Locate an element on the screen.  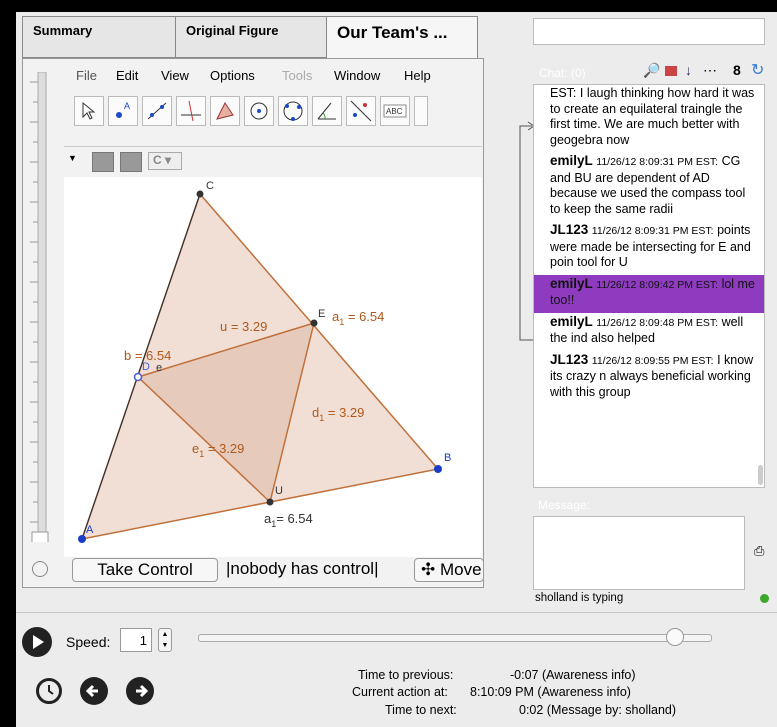
chat-scrollbar is located at coordinates (760, 475).